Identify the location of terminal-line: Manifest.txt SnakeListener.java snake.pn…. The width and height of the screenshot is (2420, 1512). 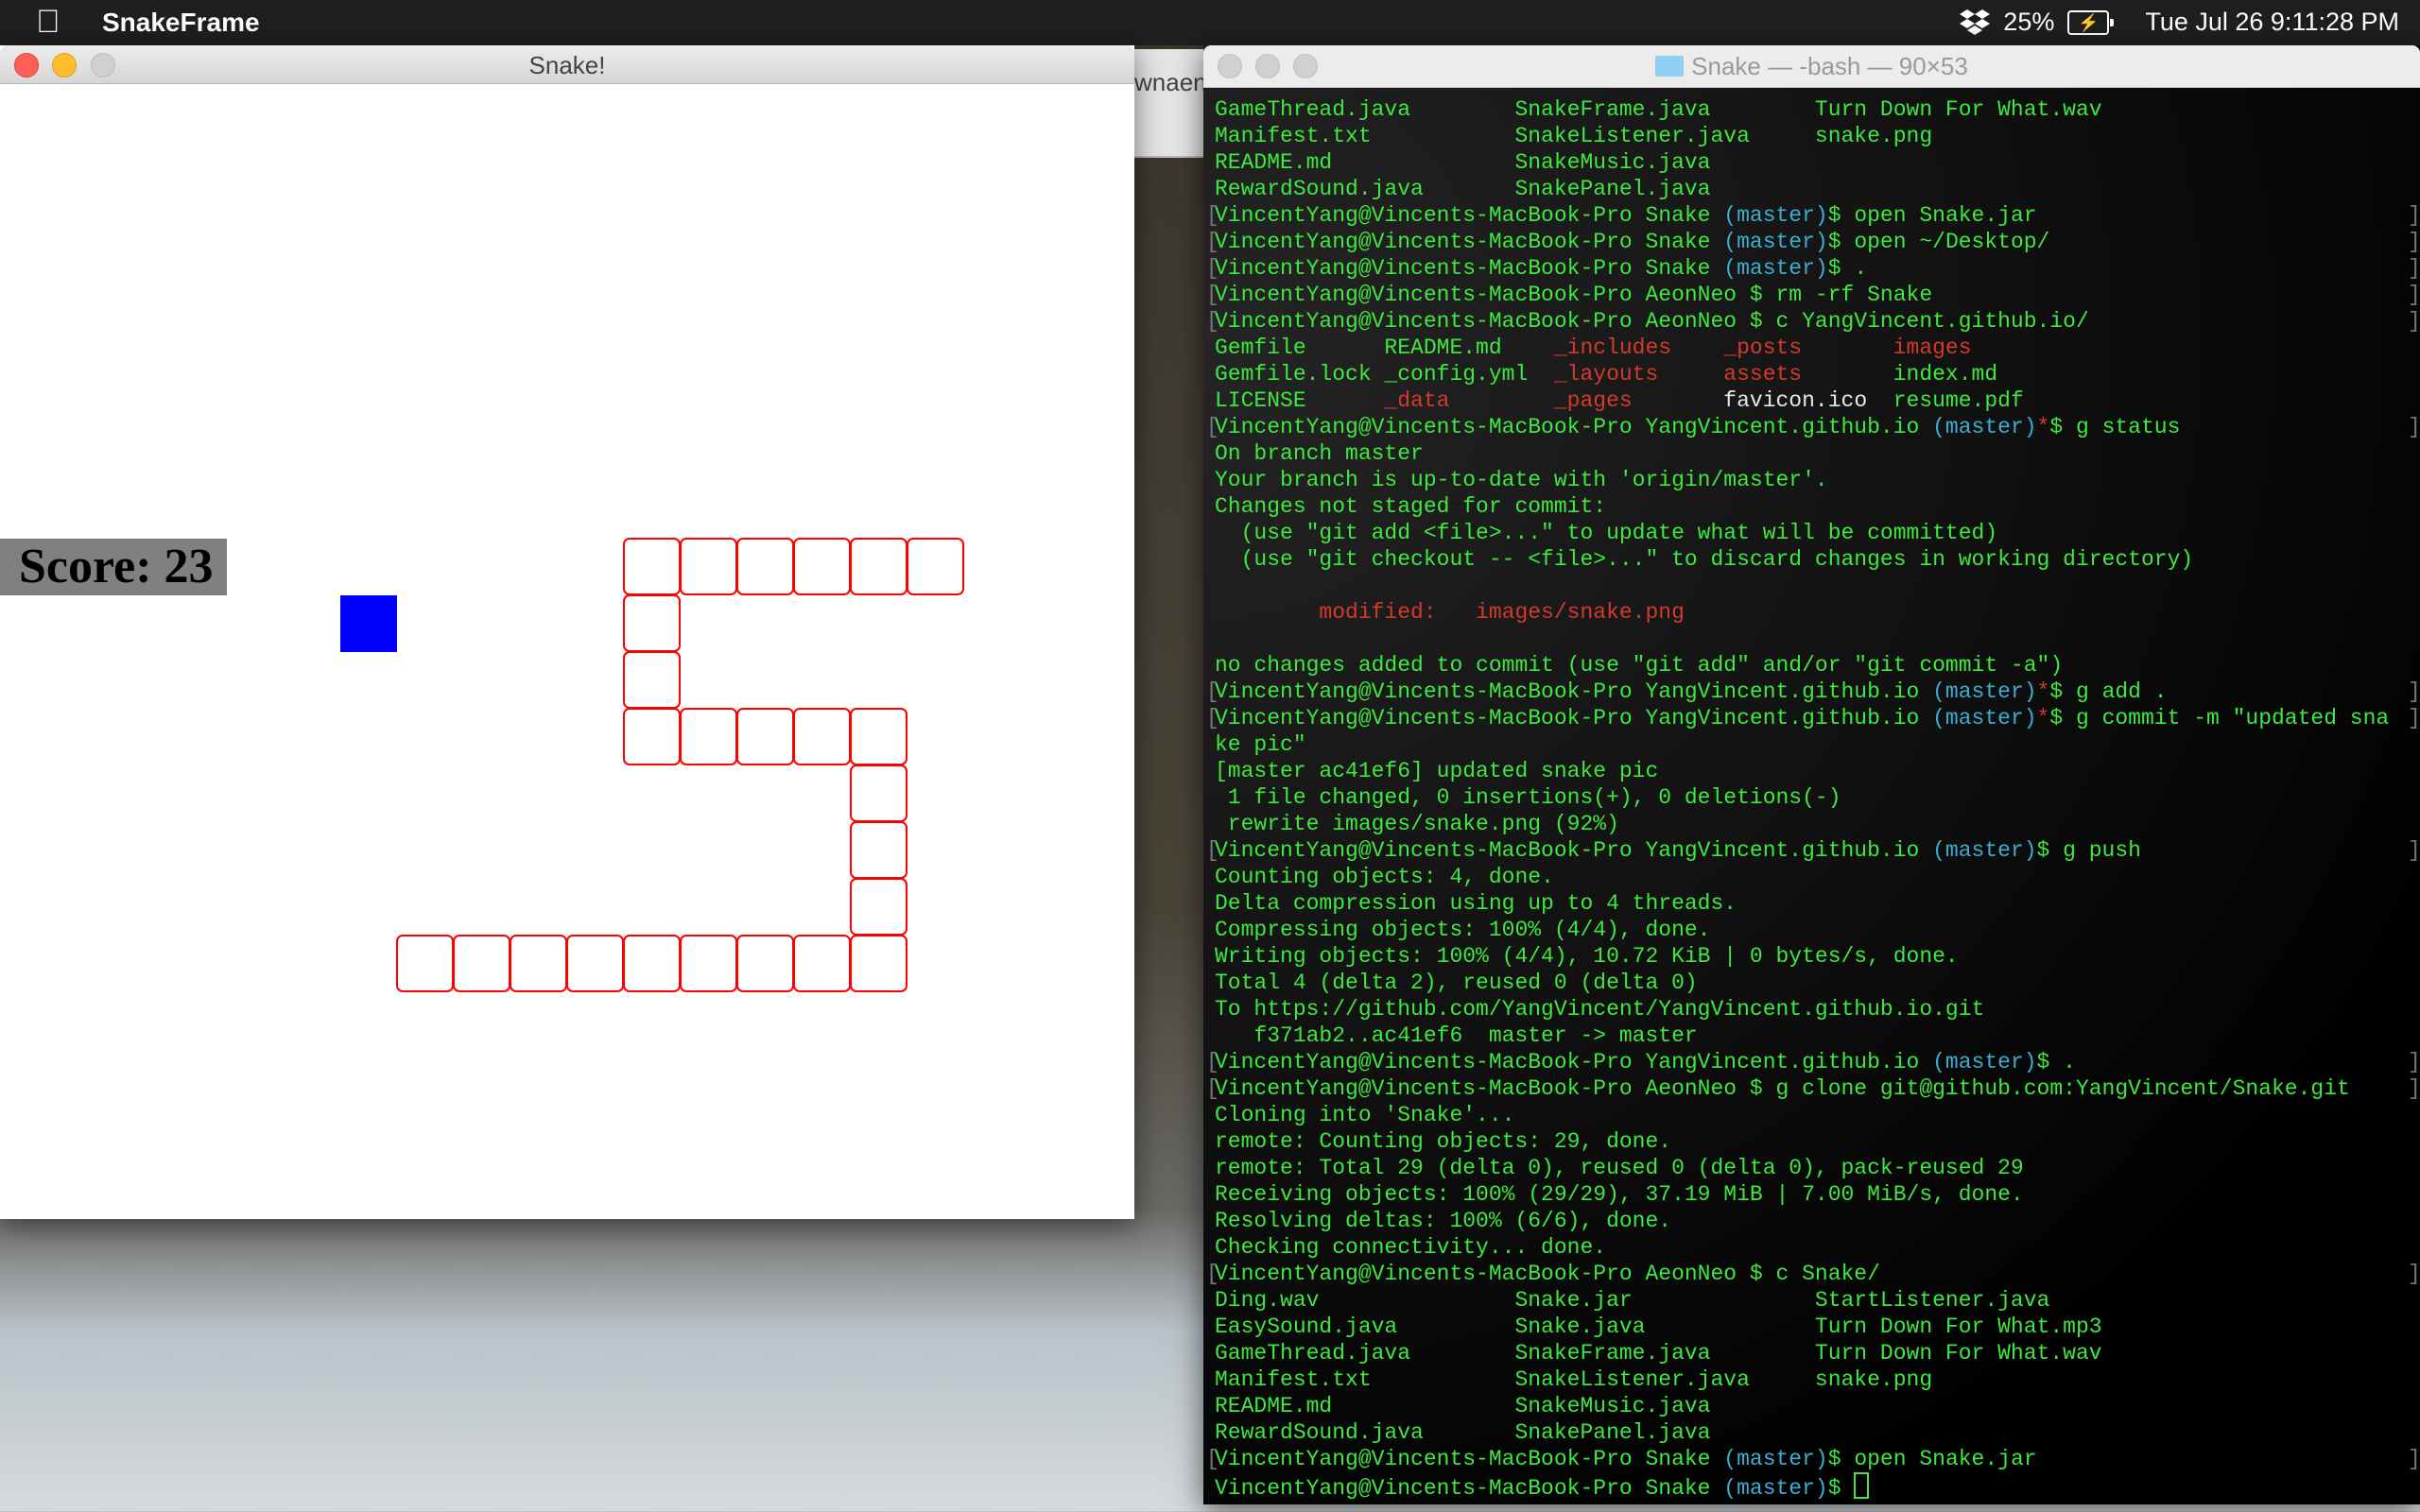
(1817, 136).